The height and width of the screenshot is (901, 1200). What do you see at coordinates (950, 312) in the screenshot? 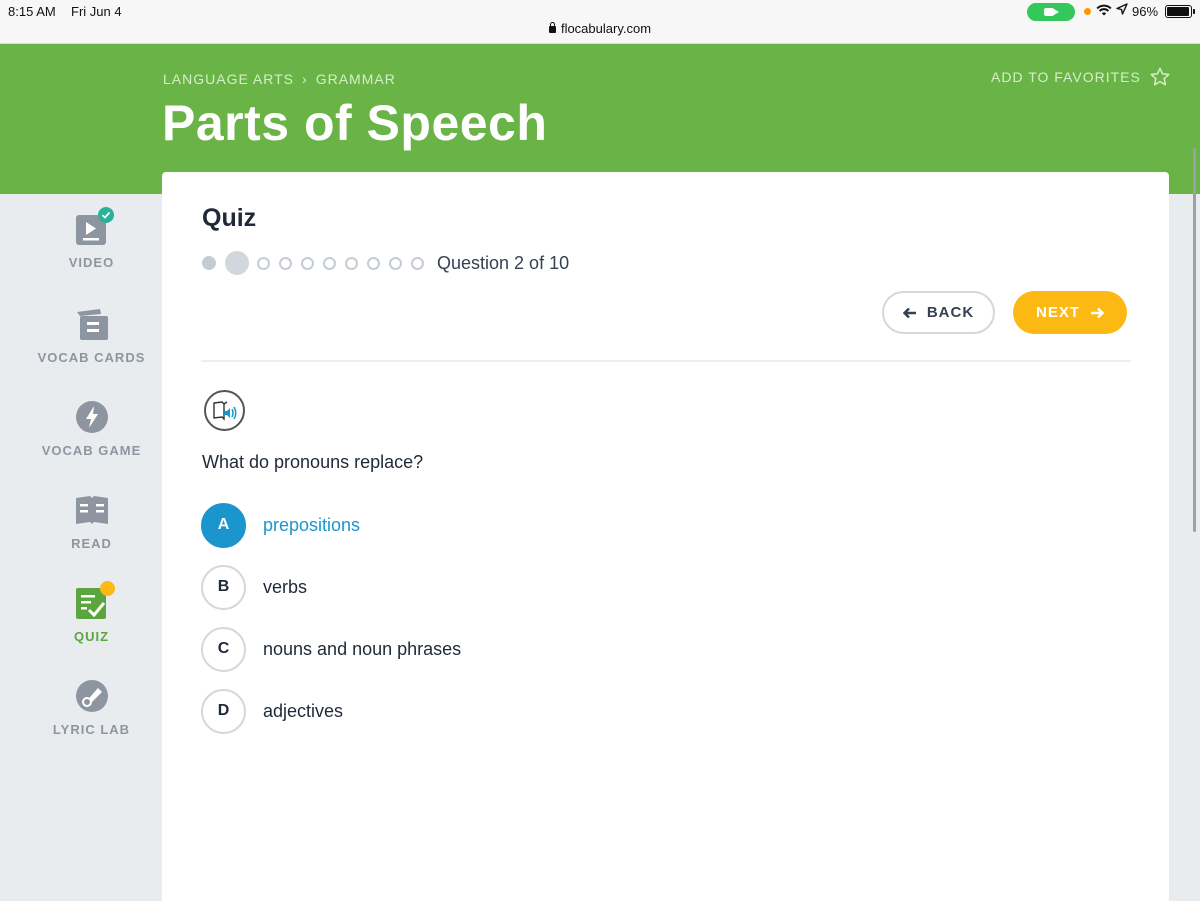
I see `back-label: BACK` at bounding box center [950, 312].